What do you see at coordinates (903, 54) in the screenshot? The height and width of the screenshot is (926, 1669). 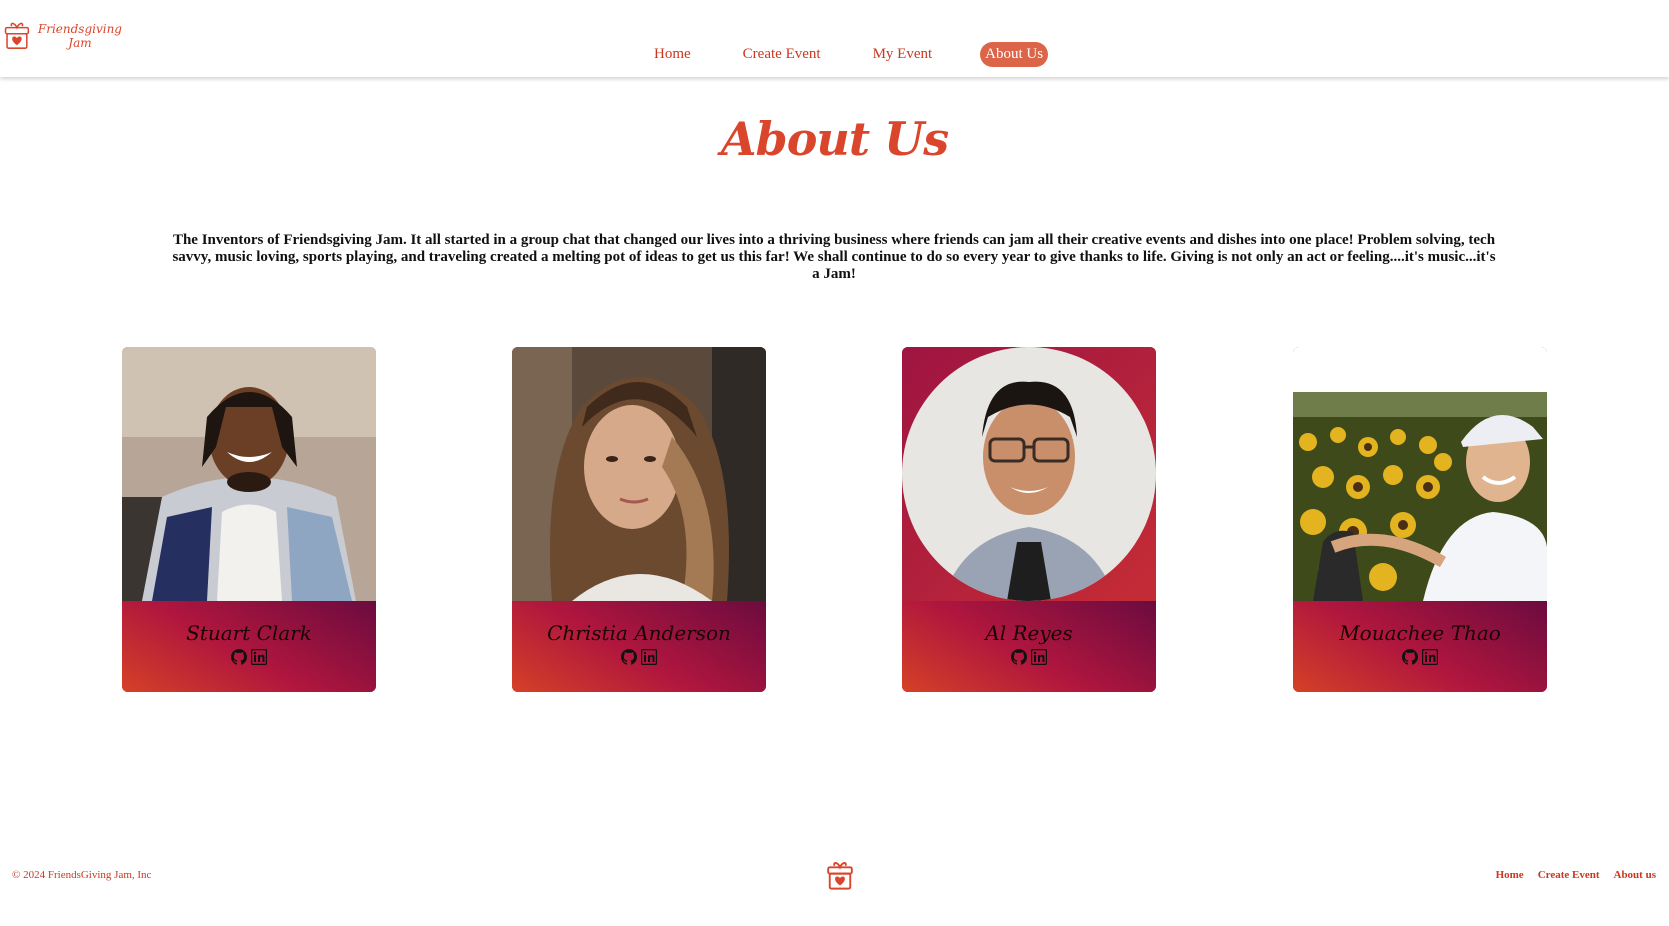 I see `nav-my-event: My Event` at bounding box center [903, 54].